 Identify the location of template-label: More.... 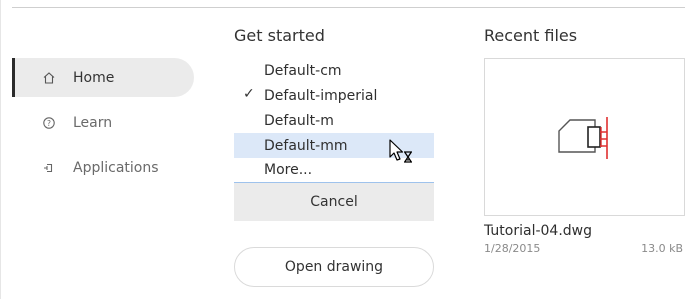
(288, 170).